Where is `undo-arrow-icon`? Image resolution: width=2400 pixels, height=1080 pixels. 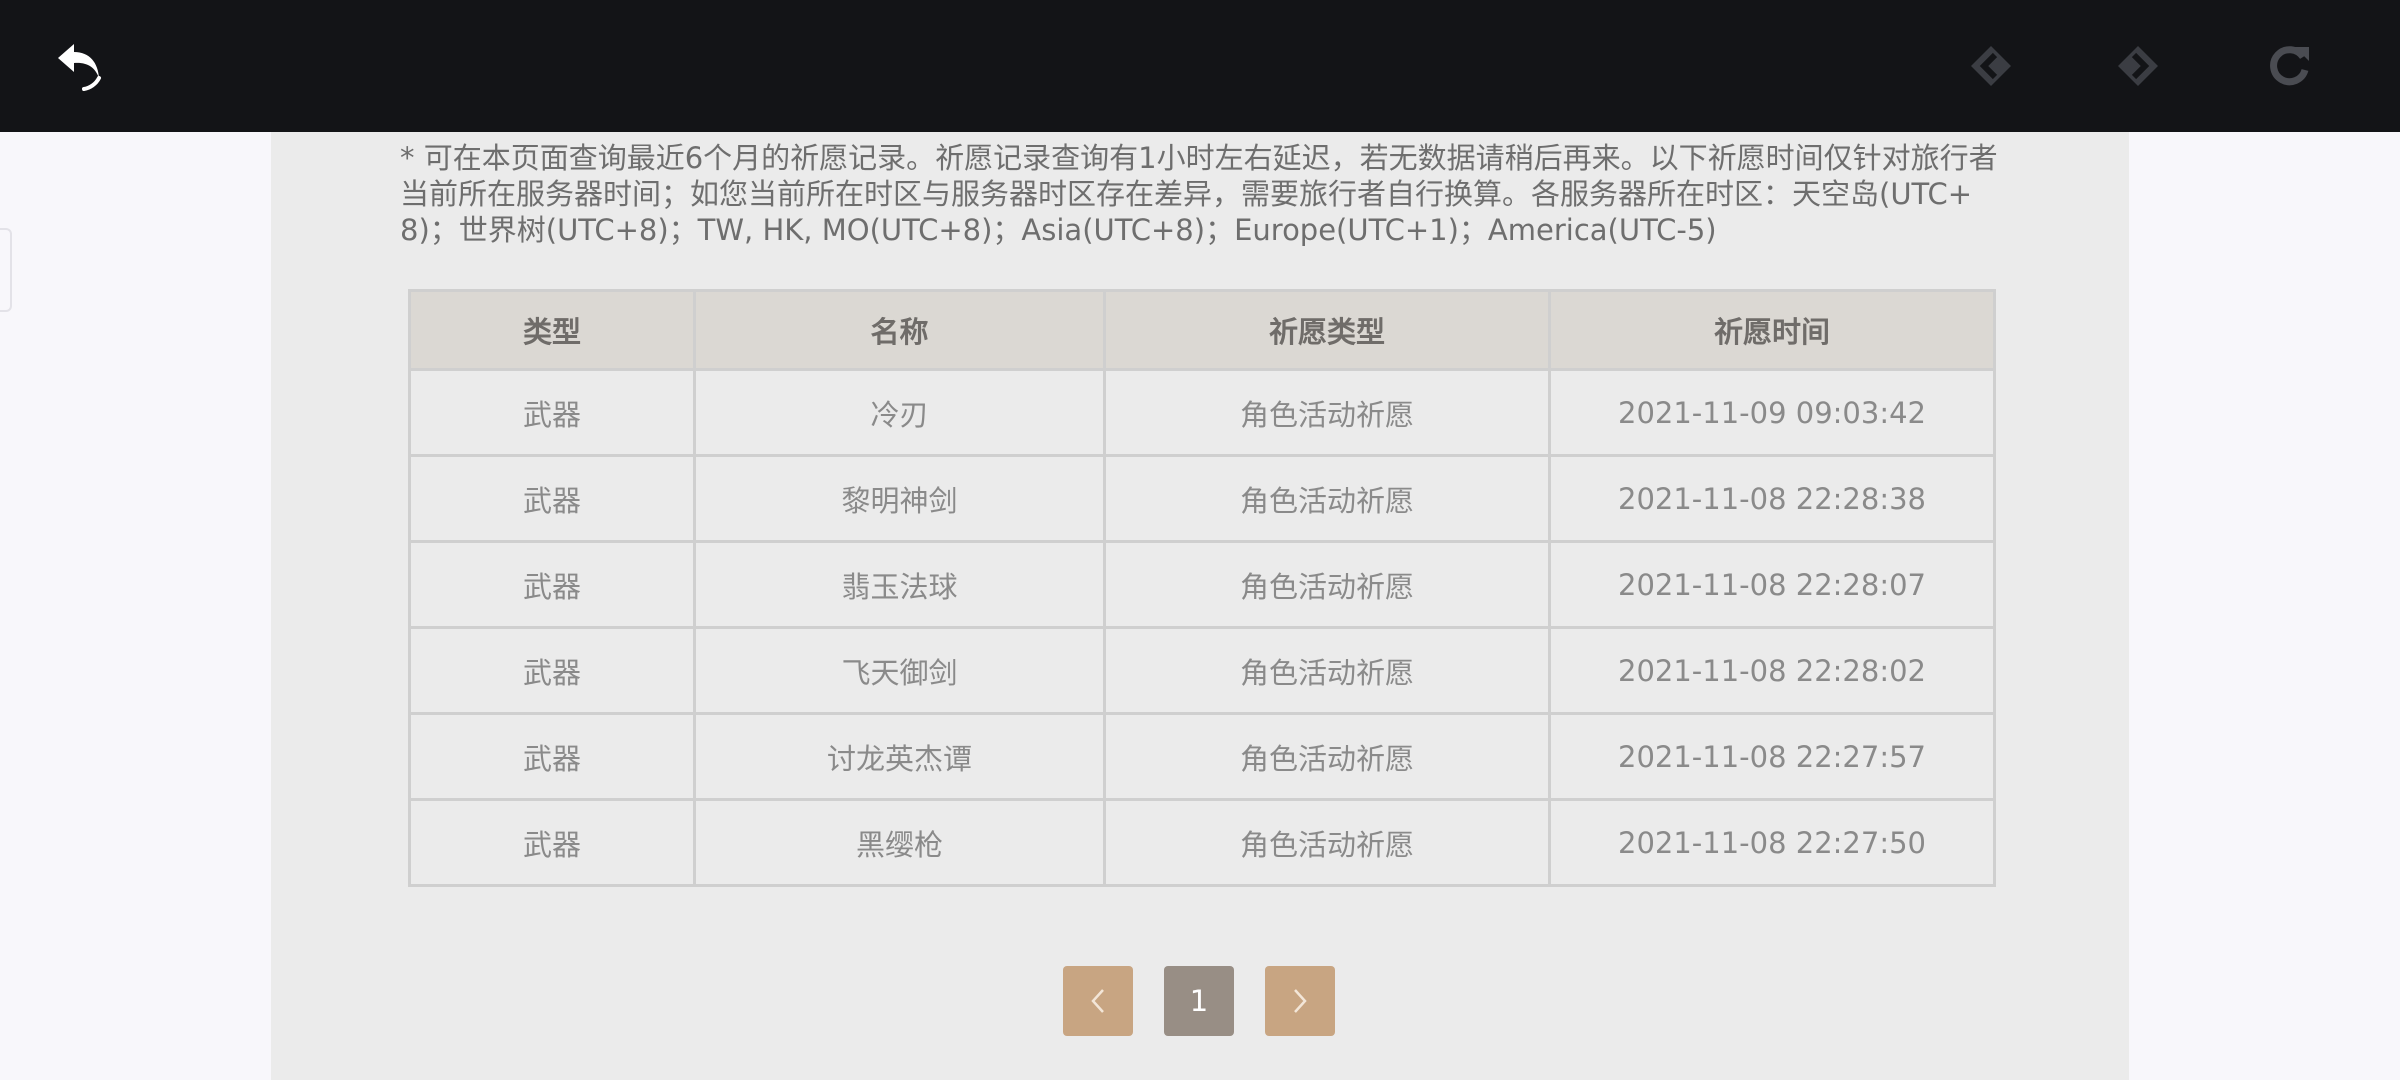 undo-arrow-icon is located at coordinates (79, 67).